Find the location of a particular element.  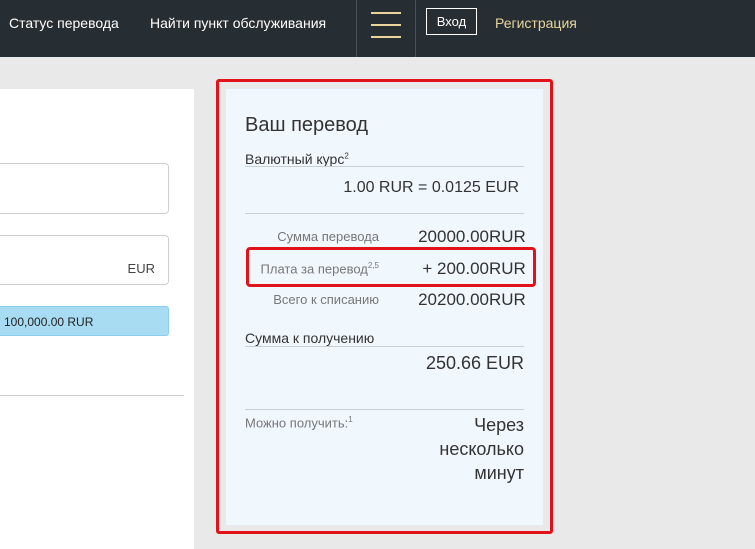

receive-amount-field: EUR is located at coordinates (84, 260).